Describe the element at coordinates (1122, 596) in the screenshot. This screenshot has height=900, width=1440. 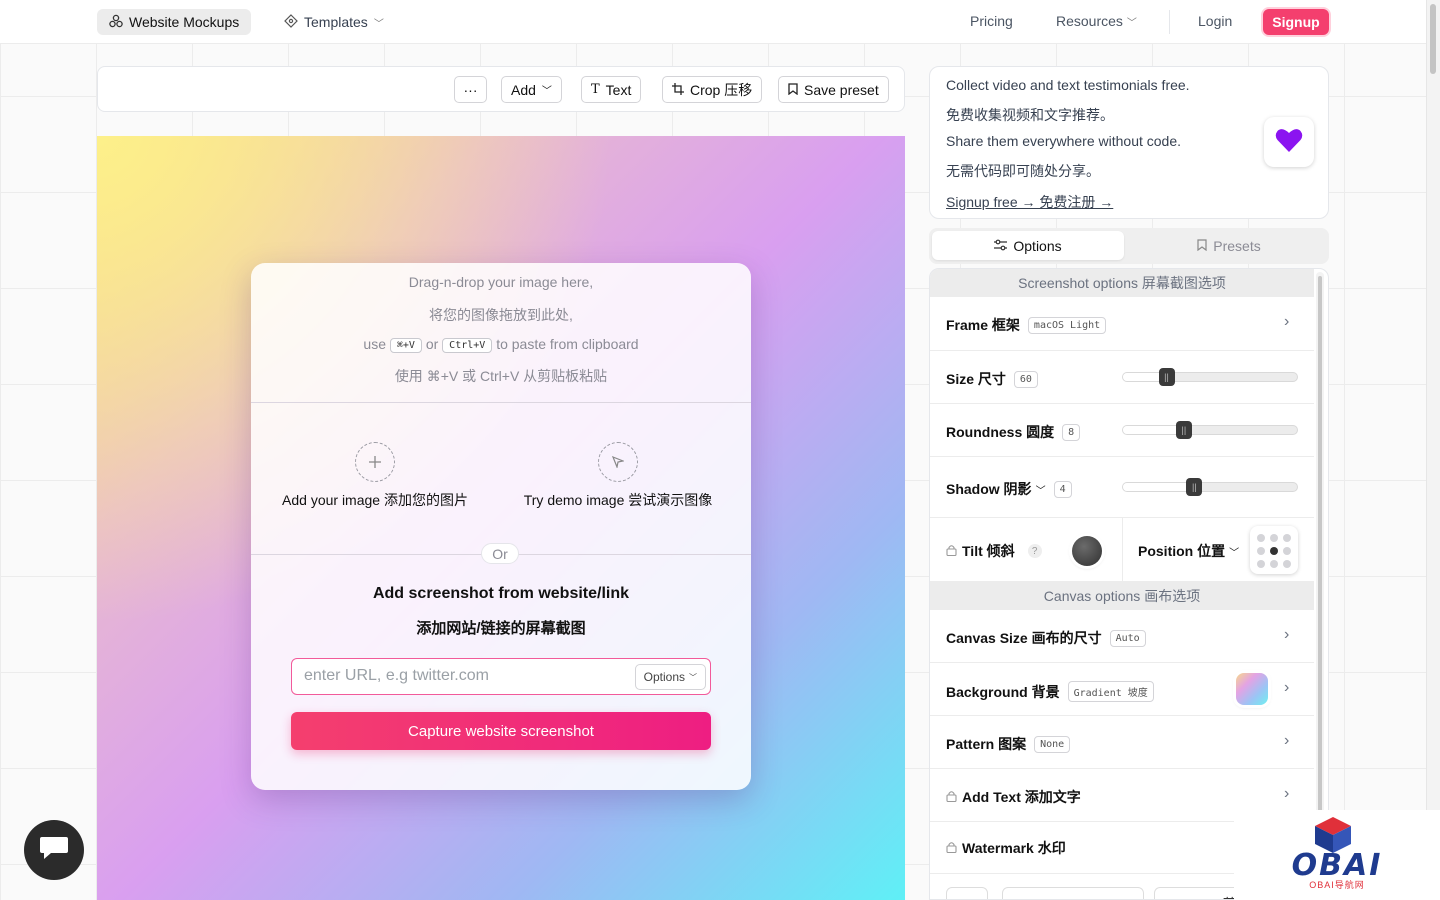
I see `canvas-options-header: Canvas options 画布选项` at that location.